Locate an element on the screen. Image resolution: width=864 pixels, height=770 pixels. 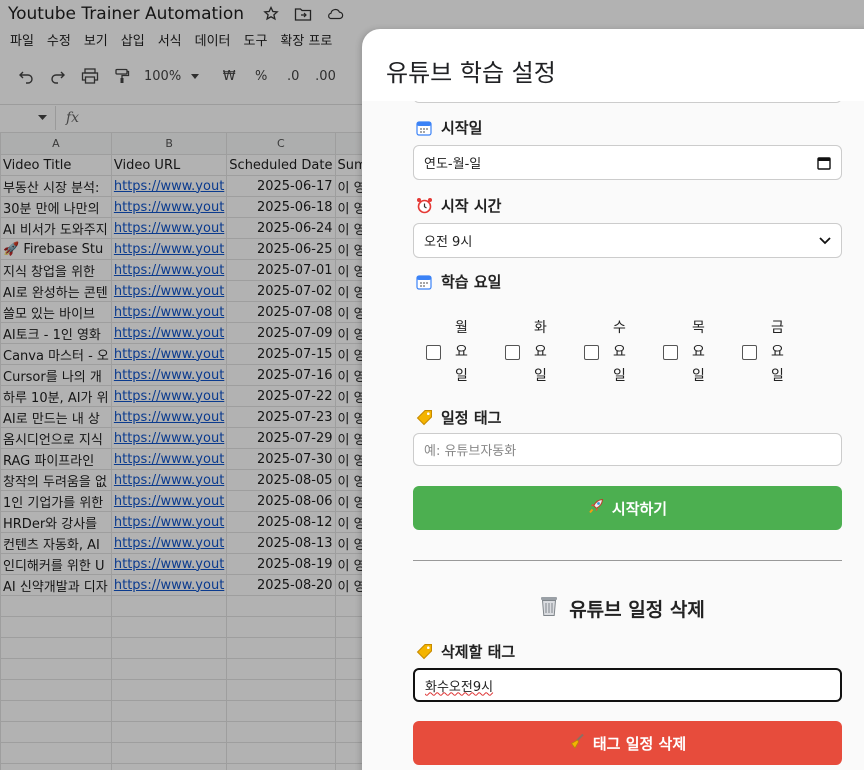
start-time-label: 시작 시간 is located at coordinates (458, 205).